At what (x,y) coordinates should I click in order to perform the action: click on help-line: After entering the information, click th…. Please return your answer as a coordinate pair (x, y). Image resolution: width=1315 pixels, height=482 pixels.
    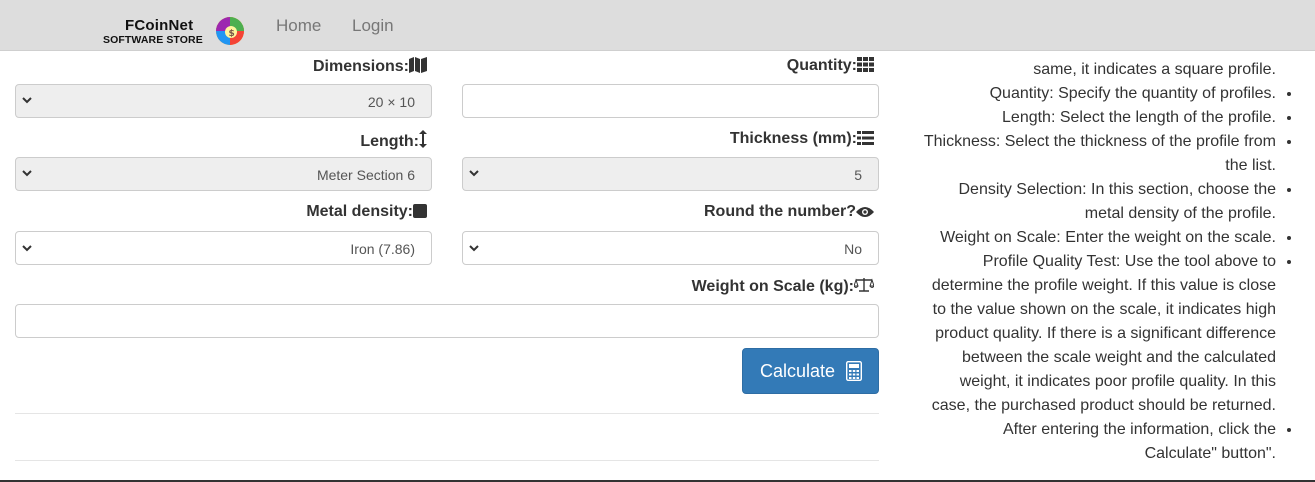
    Looking at the image, I should click on (1093, 442).